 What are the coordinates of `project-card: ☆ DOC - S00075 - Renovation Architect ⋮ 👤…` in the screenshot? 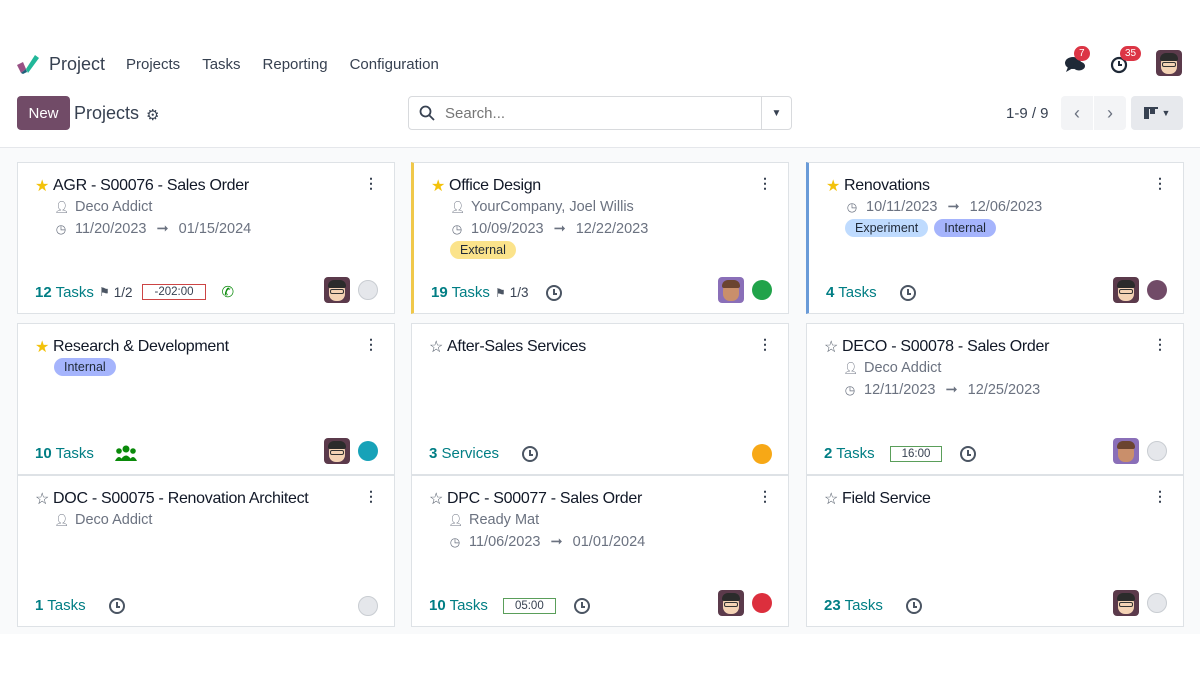 It's located at (206, 551).